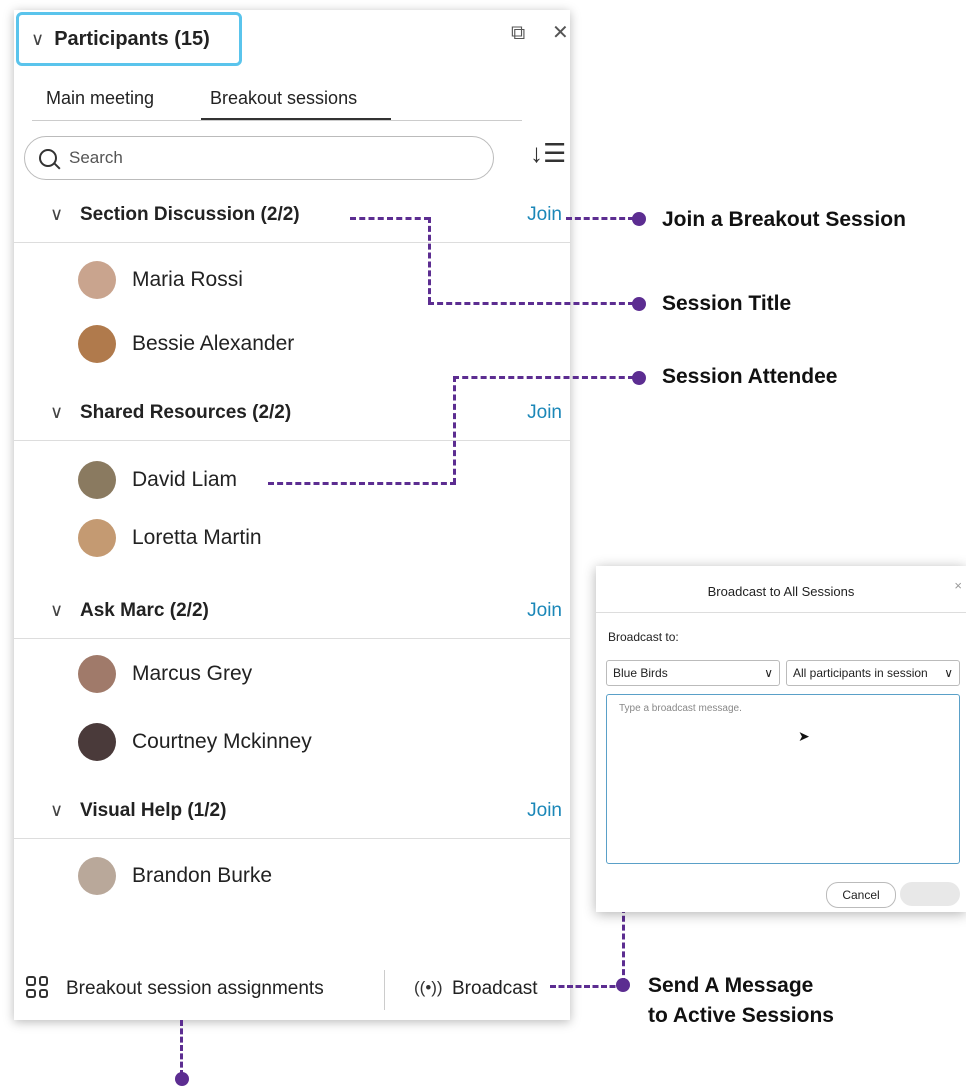 Image resolution: width=966 pixels, height=1088 pixels. I want to click on mouse-pointer-icon: ➤, so click(804, 736).